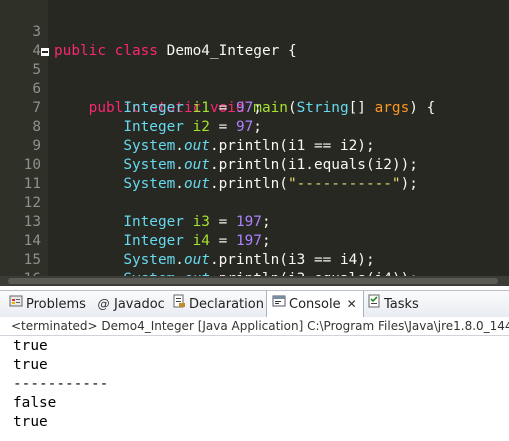 This screenshot has width=509, height=441. I want to click on tab-label: Tasks, so click(401, 304).